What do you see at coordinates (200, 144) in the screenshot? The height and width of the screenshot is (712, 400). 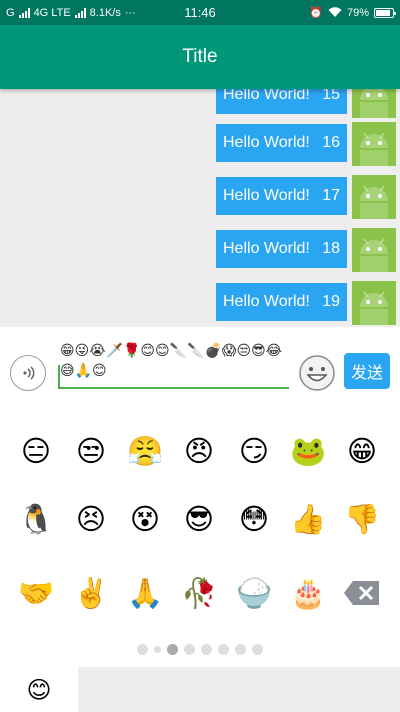 I see `message-row: Hello World! 16` at bounding box center [200, 144].